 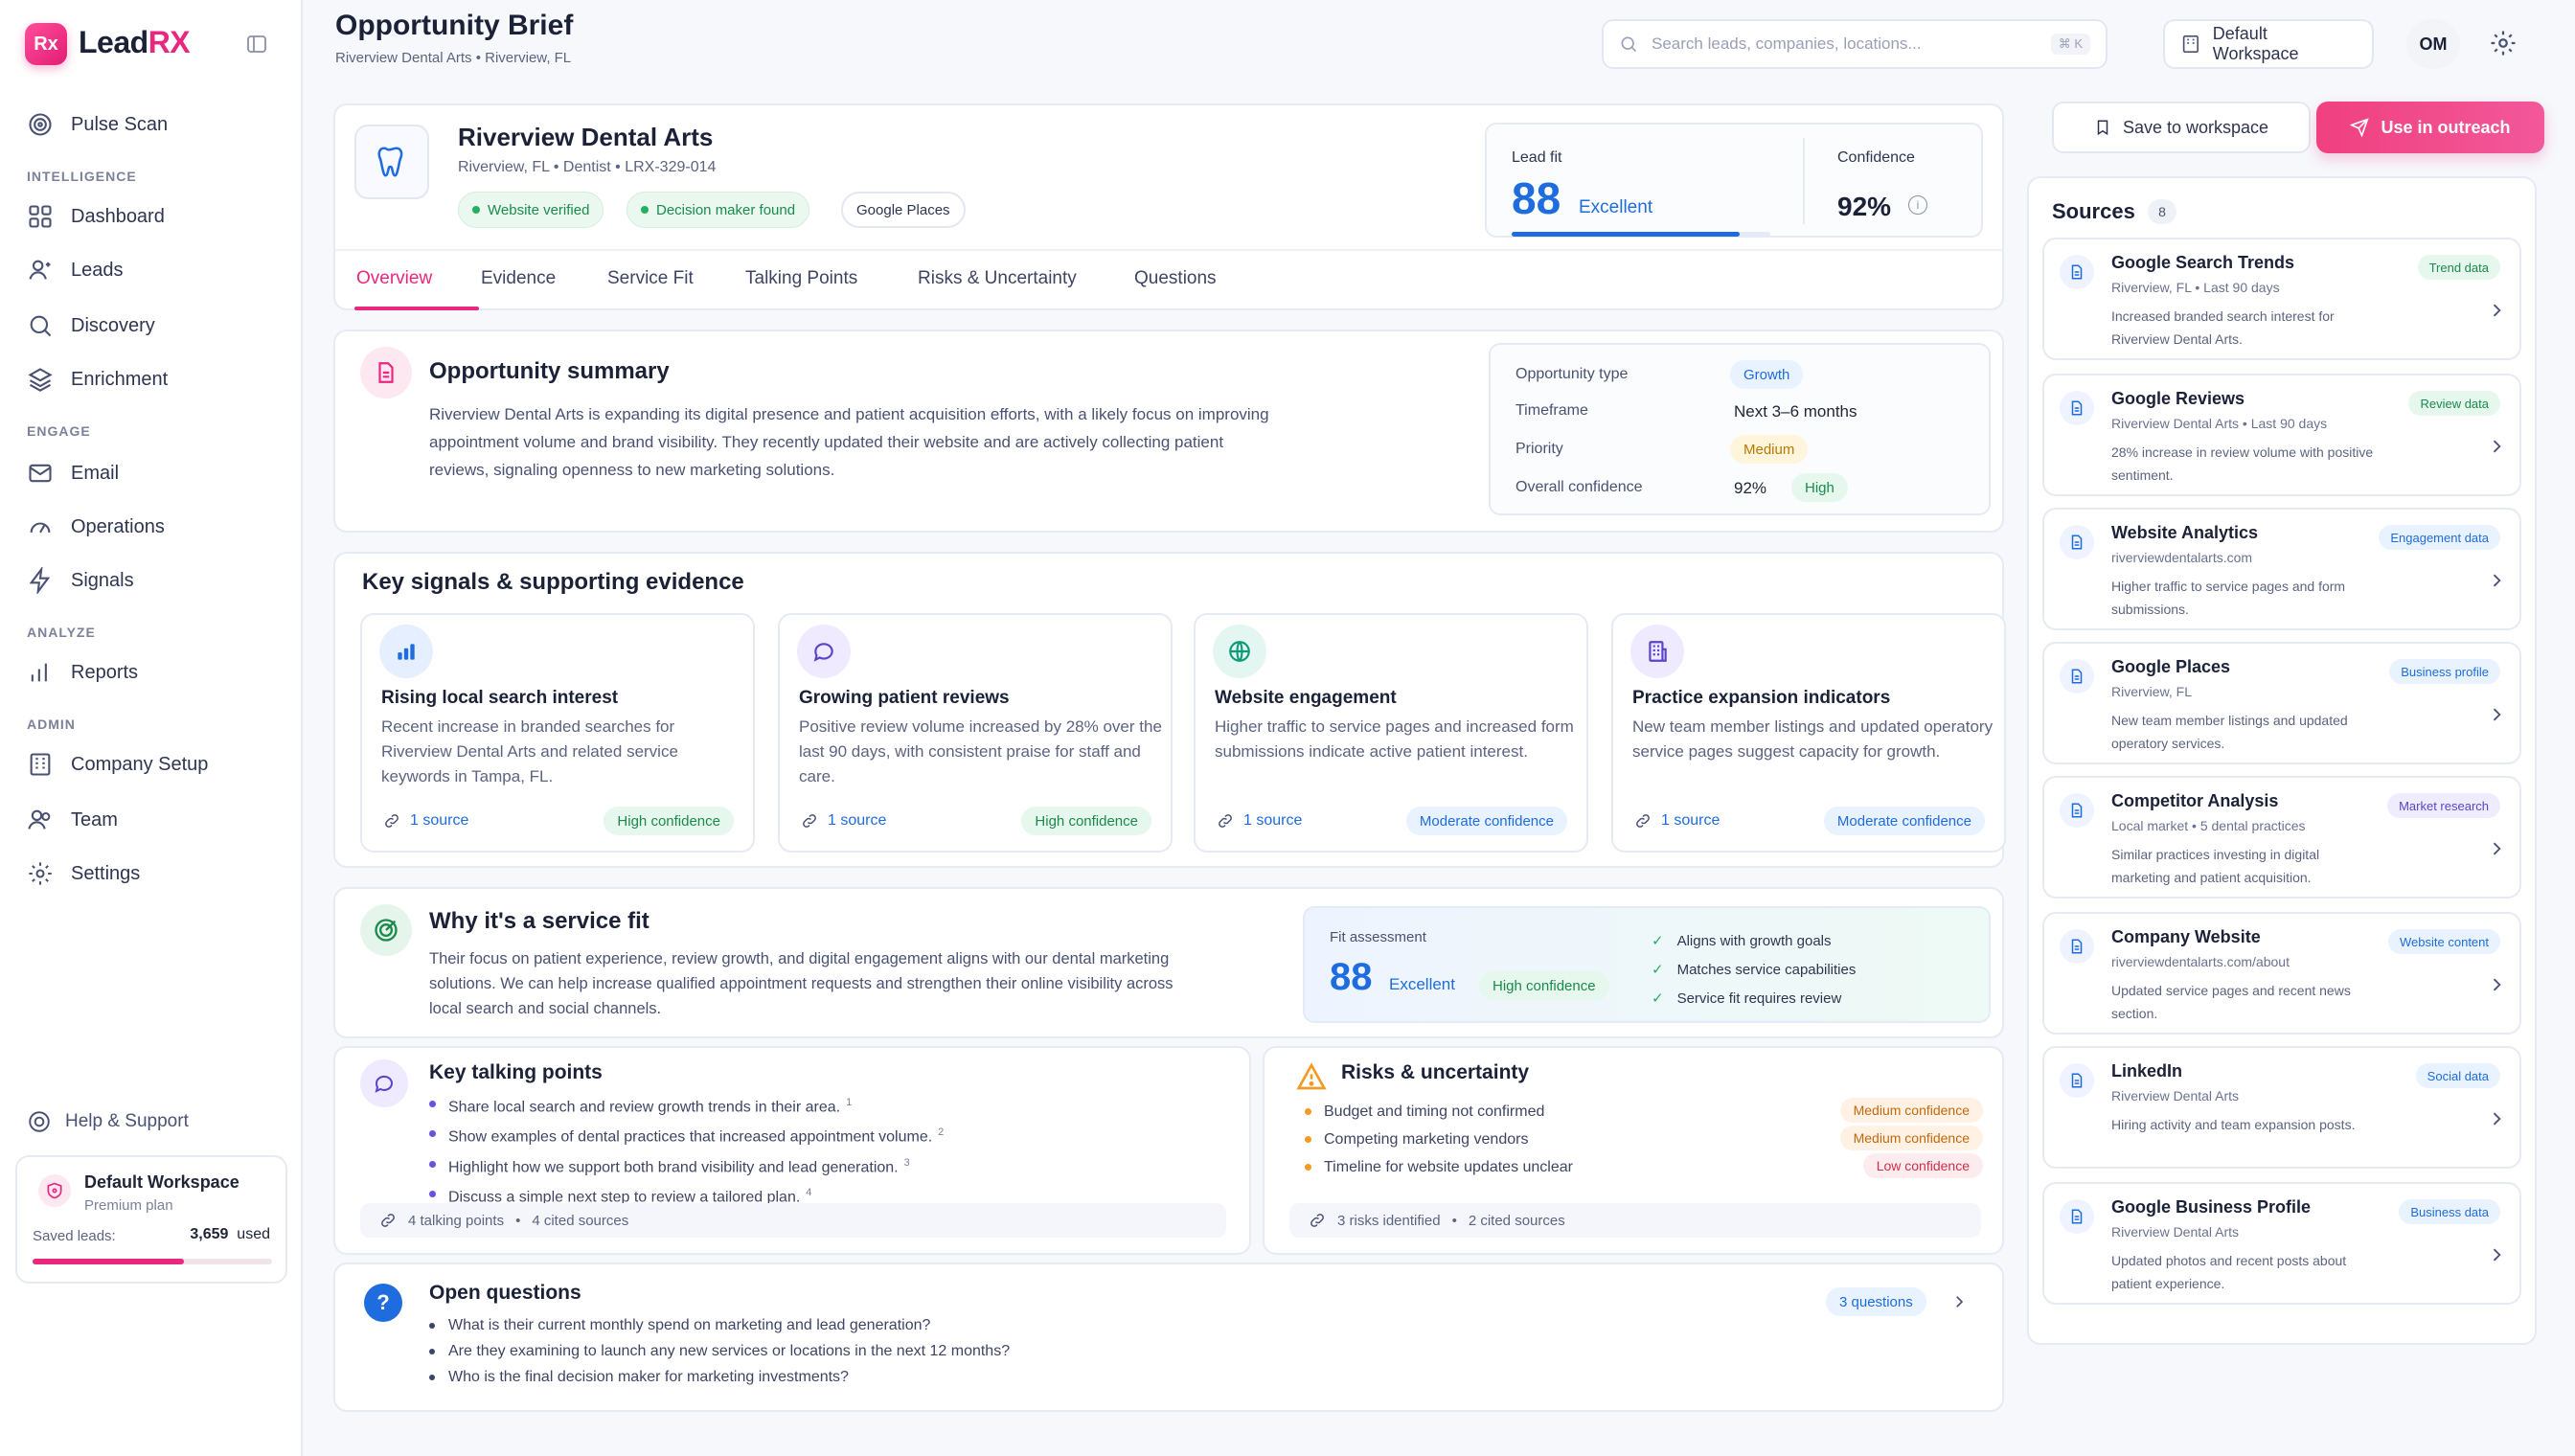 What do you see at coordinates (96, 216) in the screenshot?
I see `sidebar-item-dashboard: Dashboard` at bounding box center [96, 216].